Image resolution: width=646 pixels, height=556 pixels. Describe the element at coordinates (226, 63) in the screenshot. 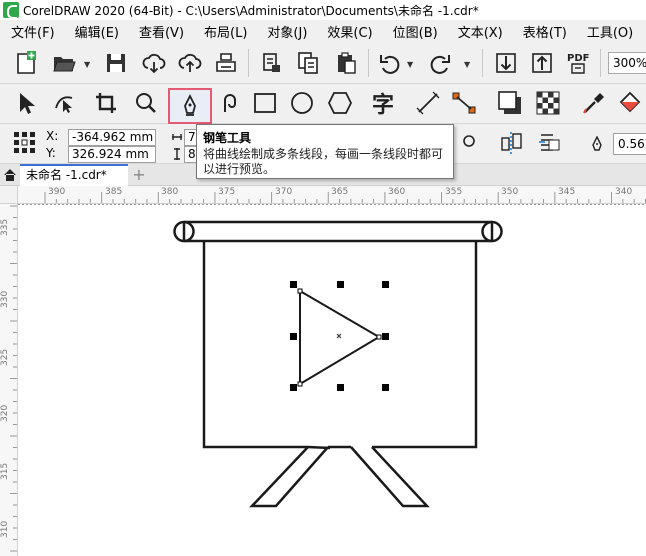

I see `print-button` at that location.